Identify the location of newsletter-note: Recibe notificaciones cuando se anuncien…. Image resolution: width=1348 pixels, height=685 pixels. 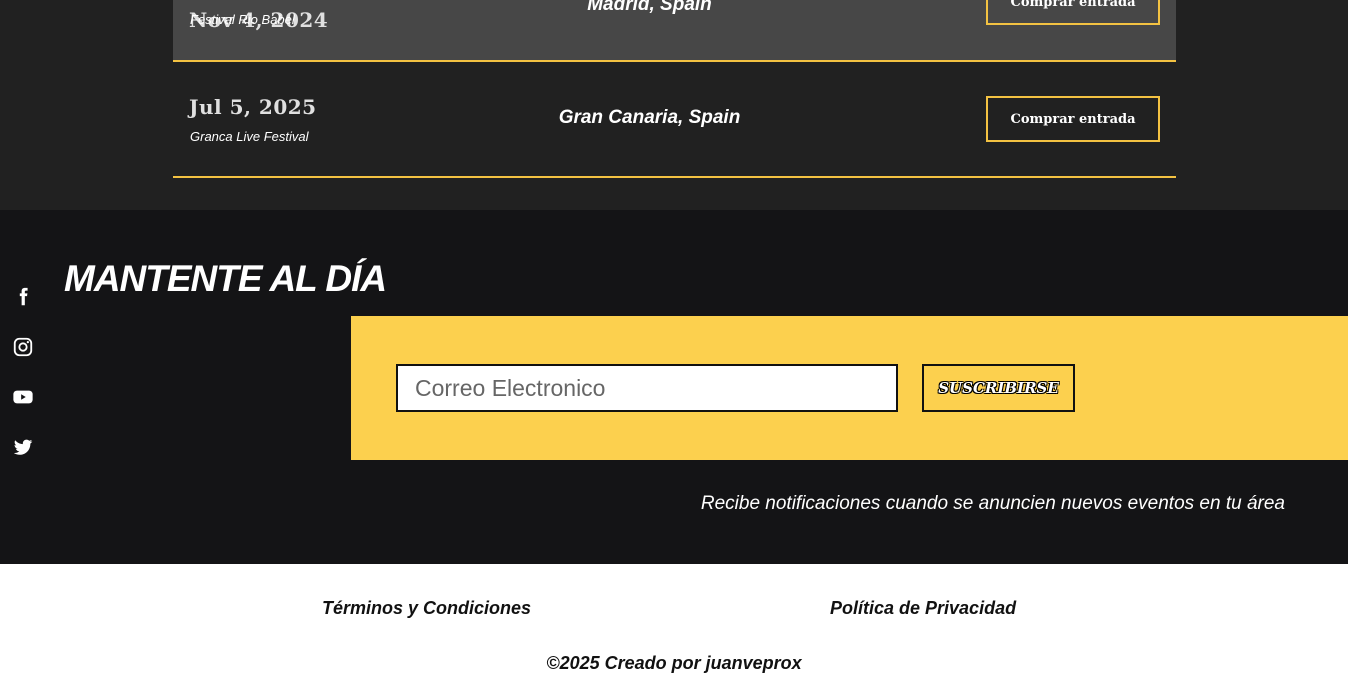
(992, 503).